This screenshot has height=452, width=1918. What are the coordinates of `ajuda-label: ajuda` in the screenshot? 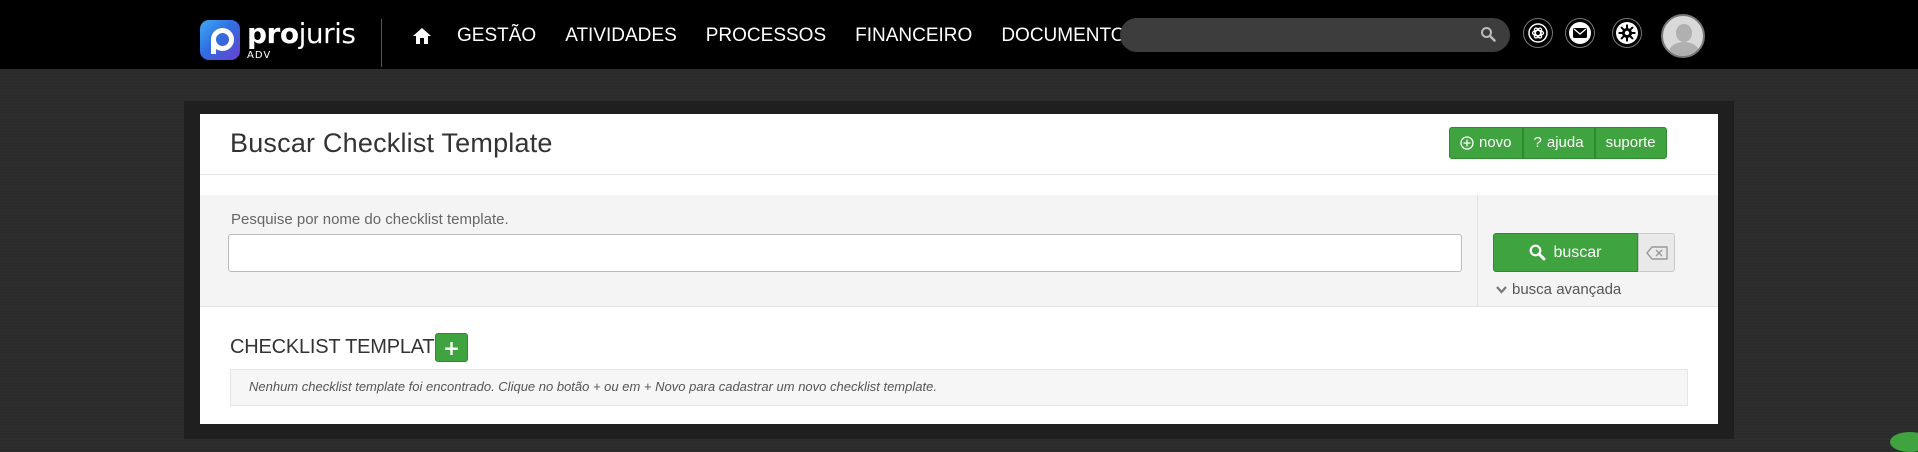 It's located at (1565, 142).